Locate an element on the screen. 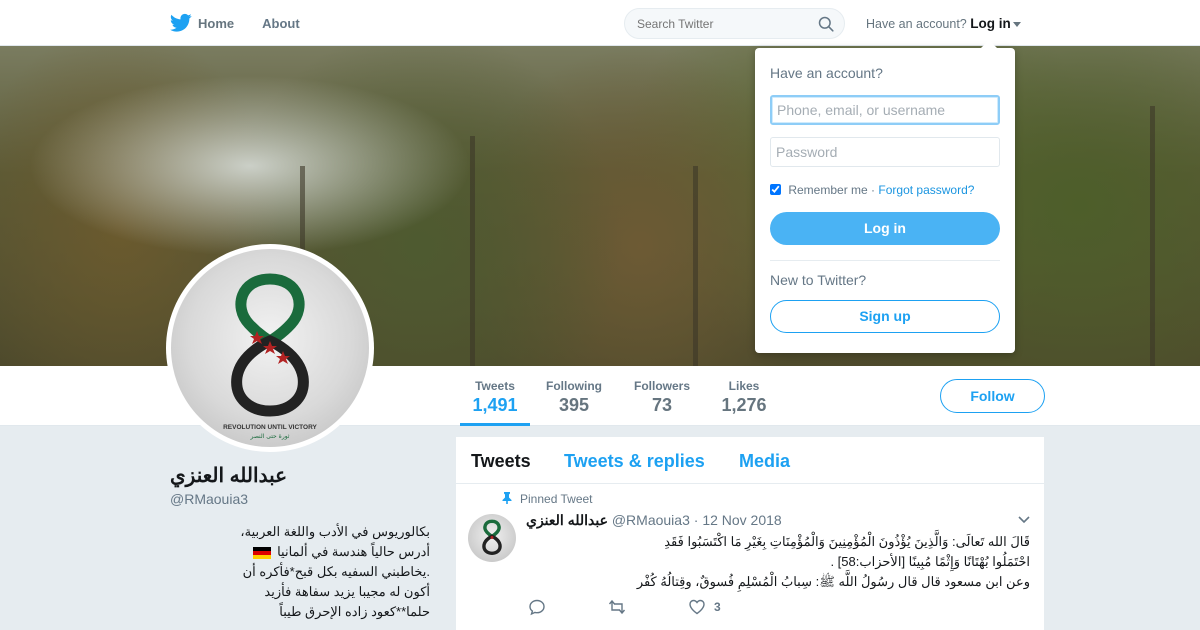  profile-name: عبدالله العنزي is located at coordinates (228, 475).